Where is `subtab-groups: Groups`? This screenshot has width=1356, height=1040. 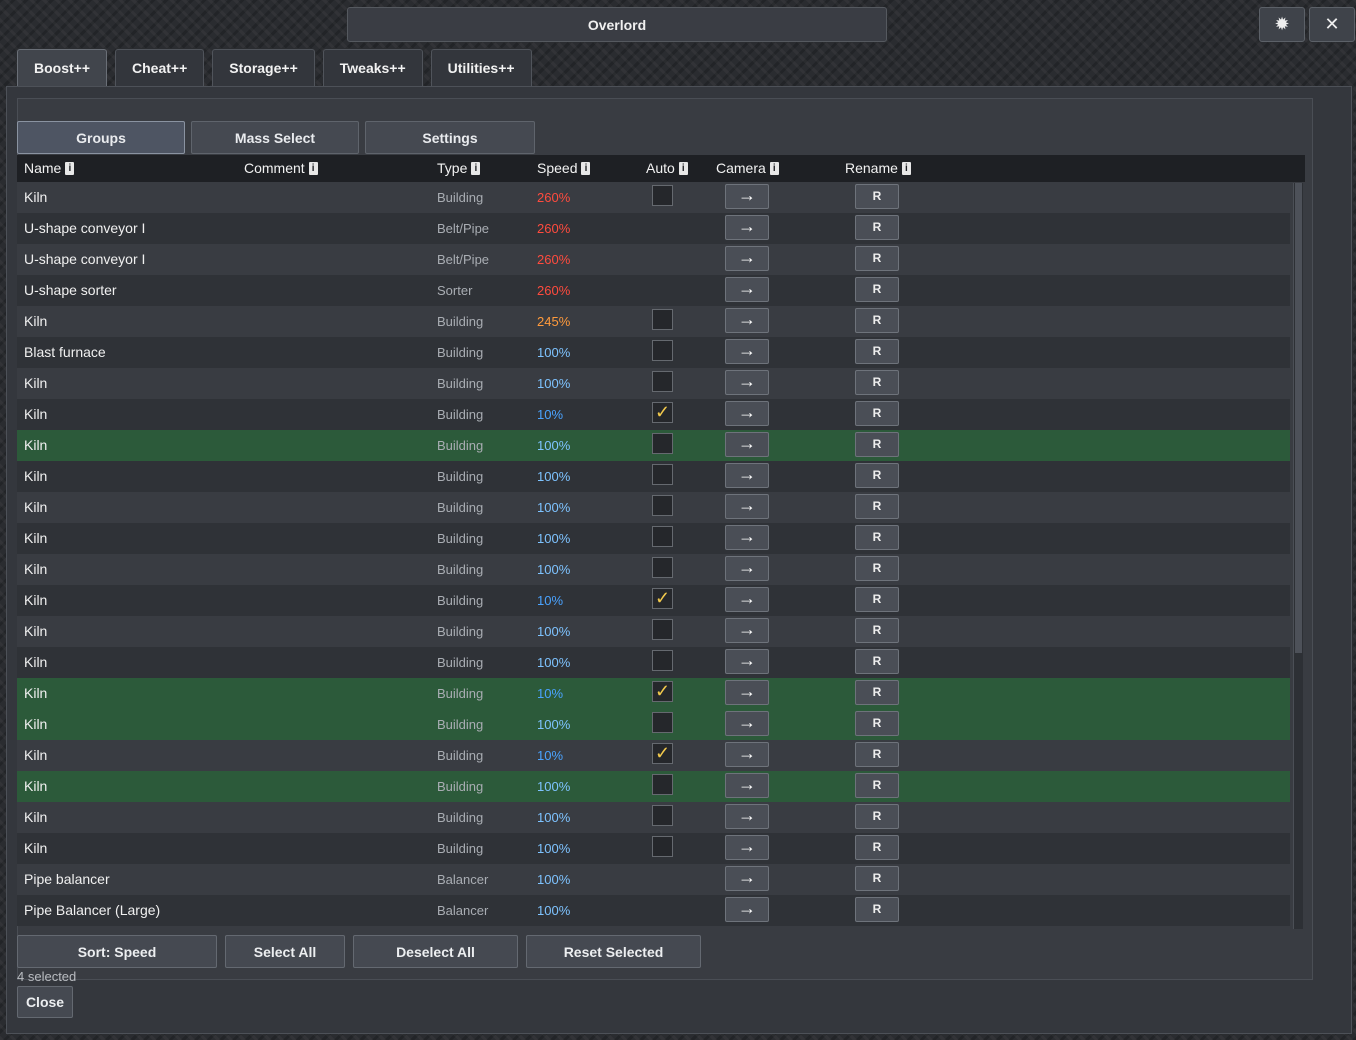 subtab-groups: Groups is located at coordinates (101, 137).